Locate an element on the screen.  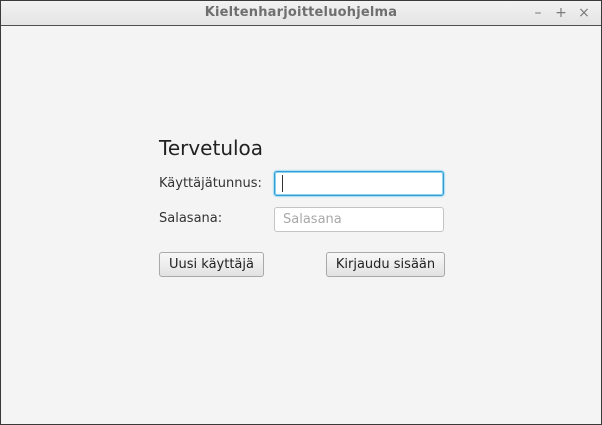
window-title: Kieltenharjoitteluohjelma is located at coordinates (301, 12).